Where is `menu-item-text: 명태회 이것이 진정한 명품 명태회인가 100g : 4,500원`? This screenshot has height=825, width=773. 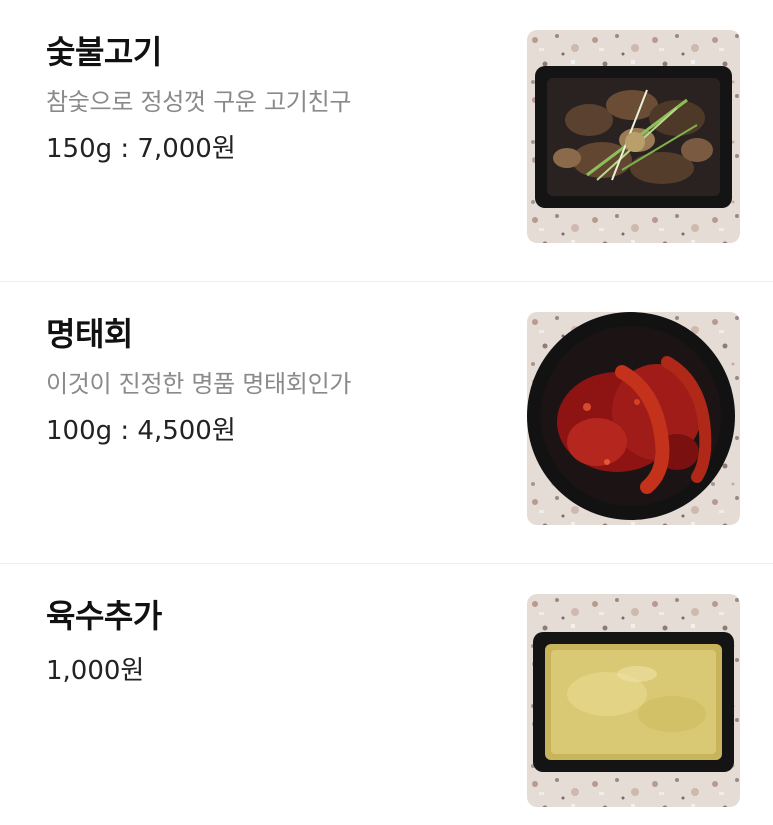 menu-item-text: 명태회 이것이 진정한 명품 명태회인가 100g : 4,500원 is located at coordinates (266, 381).